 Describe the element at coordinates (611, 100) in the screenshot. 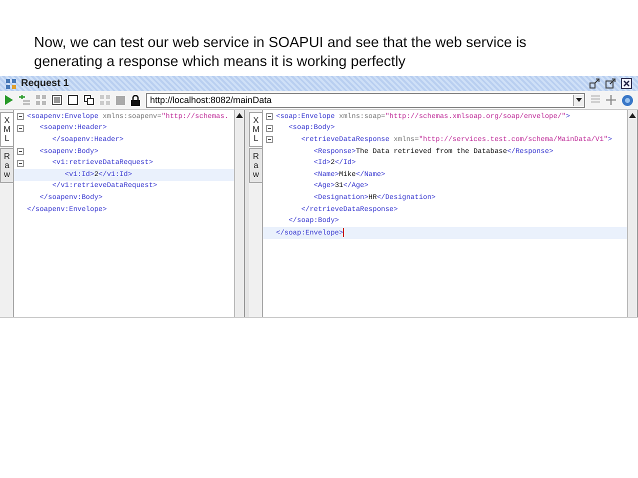

I see `plus-icon` at that location.